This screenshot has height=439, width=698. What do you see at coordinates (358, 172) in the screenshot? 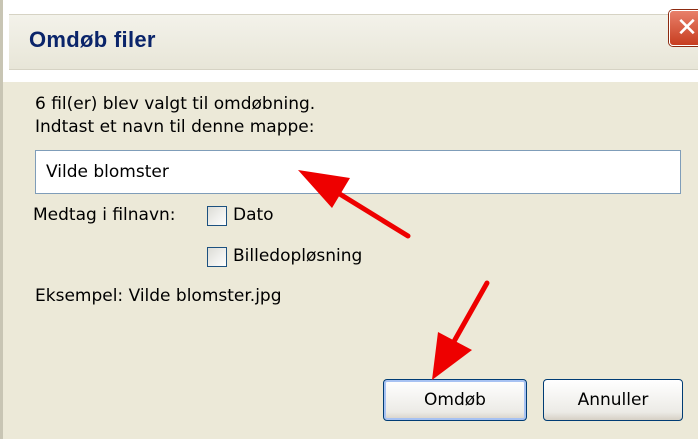
I see `name-input: Vilde blomster` at bounding box center [358, 172].